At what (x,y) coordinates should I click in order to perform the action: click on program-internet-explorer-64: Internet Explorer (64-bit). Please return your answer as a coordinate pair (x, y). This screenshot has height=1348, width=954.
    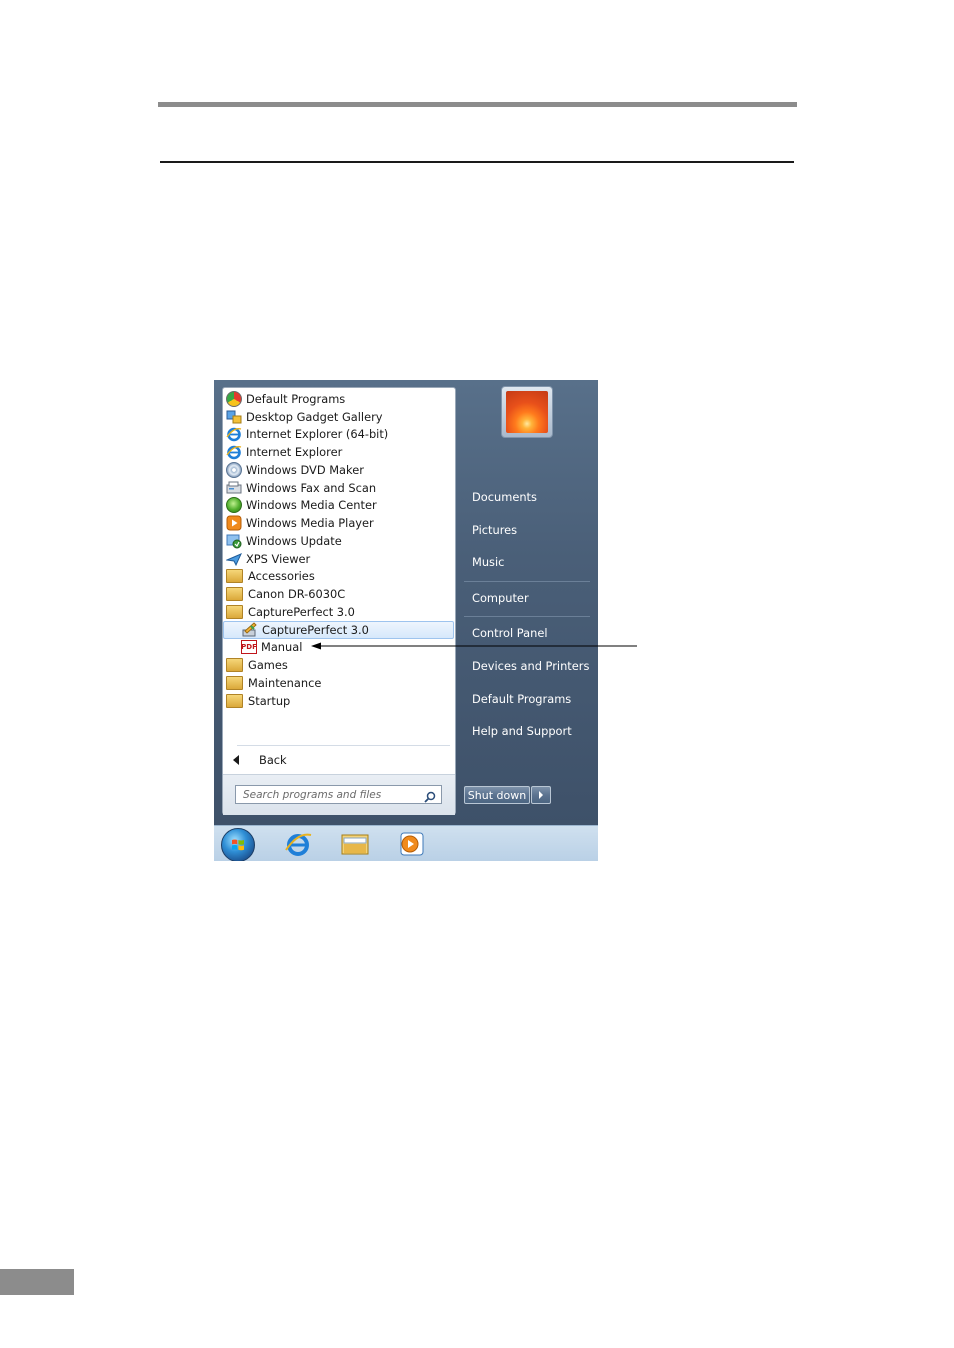
    Looking at the image, I should click on (339, 435).